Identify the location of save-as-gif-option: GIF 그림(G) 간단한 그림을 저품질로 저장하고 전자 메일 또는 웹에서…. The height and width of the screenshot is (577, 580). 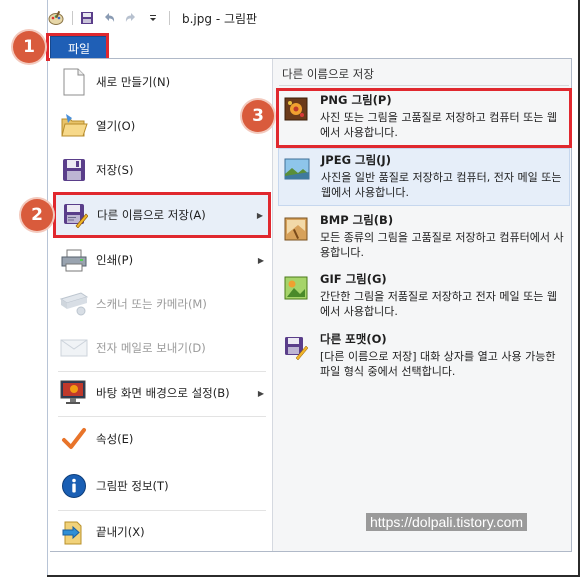
(424, 297).